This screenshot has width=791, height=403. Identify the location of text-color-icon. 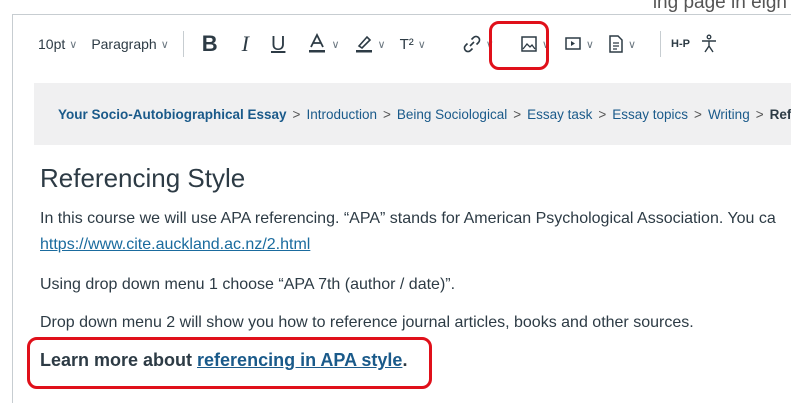
(317, 43).